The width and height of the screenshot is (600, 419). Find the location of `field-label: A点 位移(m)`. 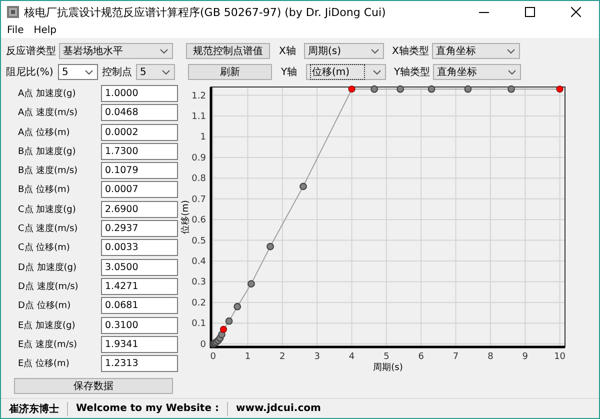

field-label: A点 位移(m) is located at coordinates (44, 132).